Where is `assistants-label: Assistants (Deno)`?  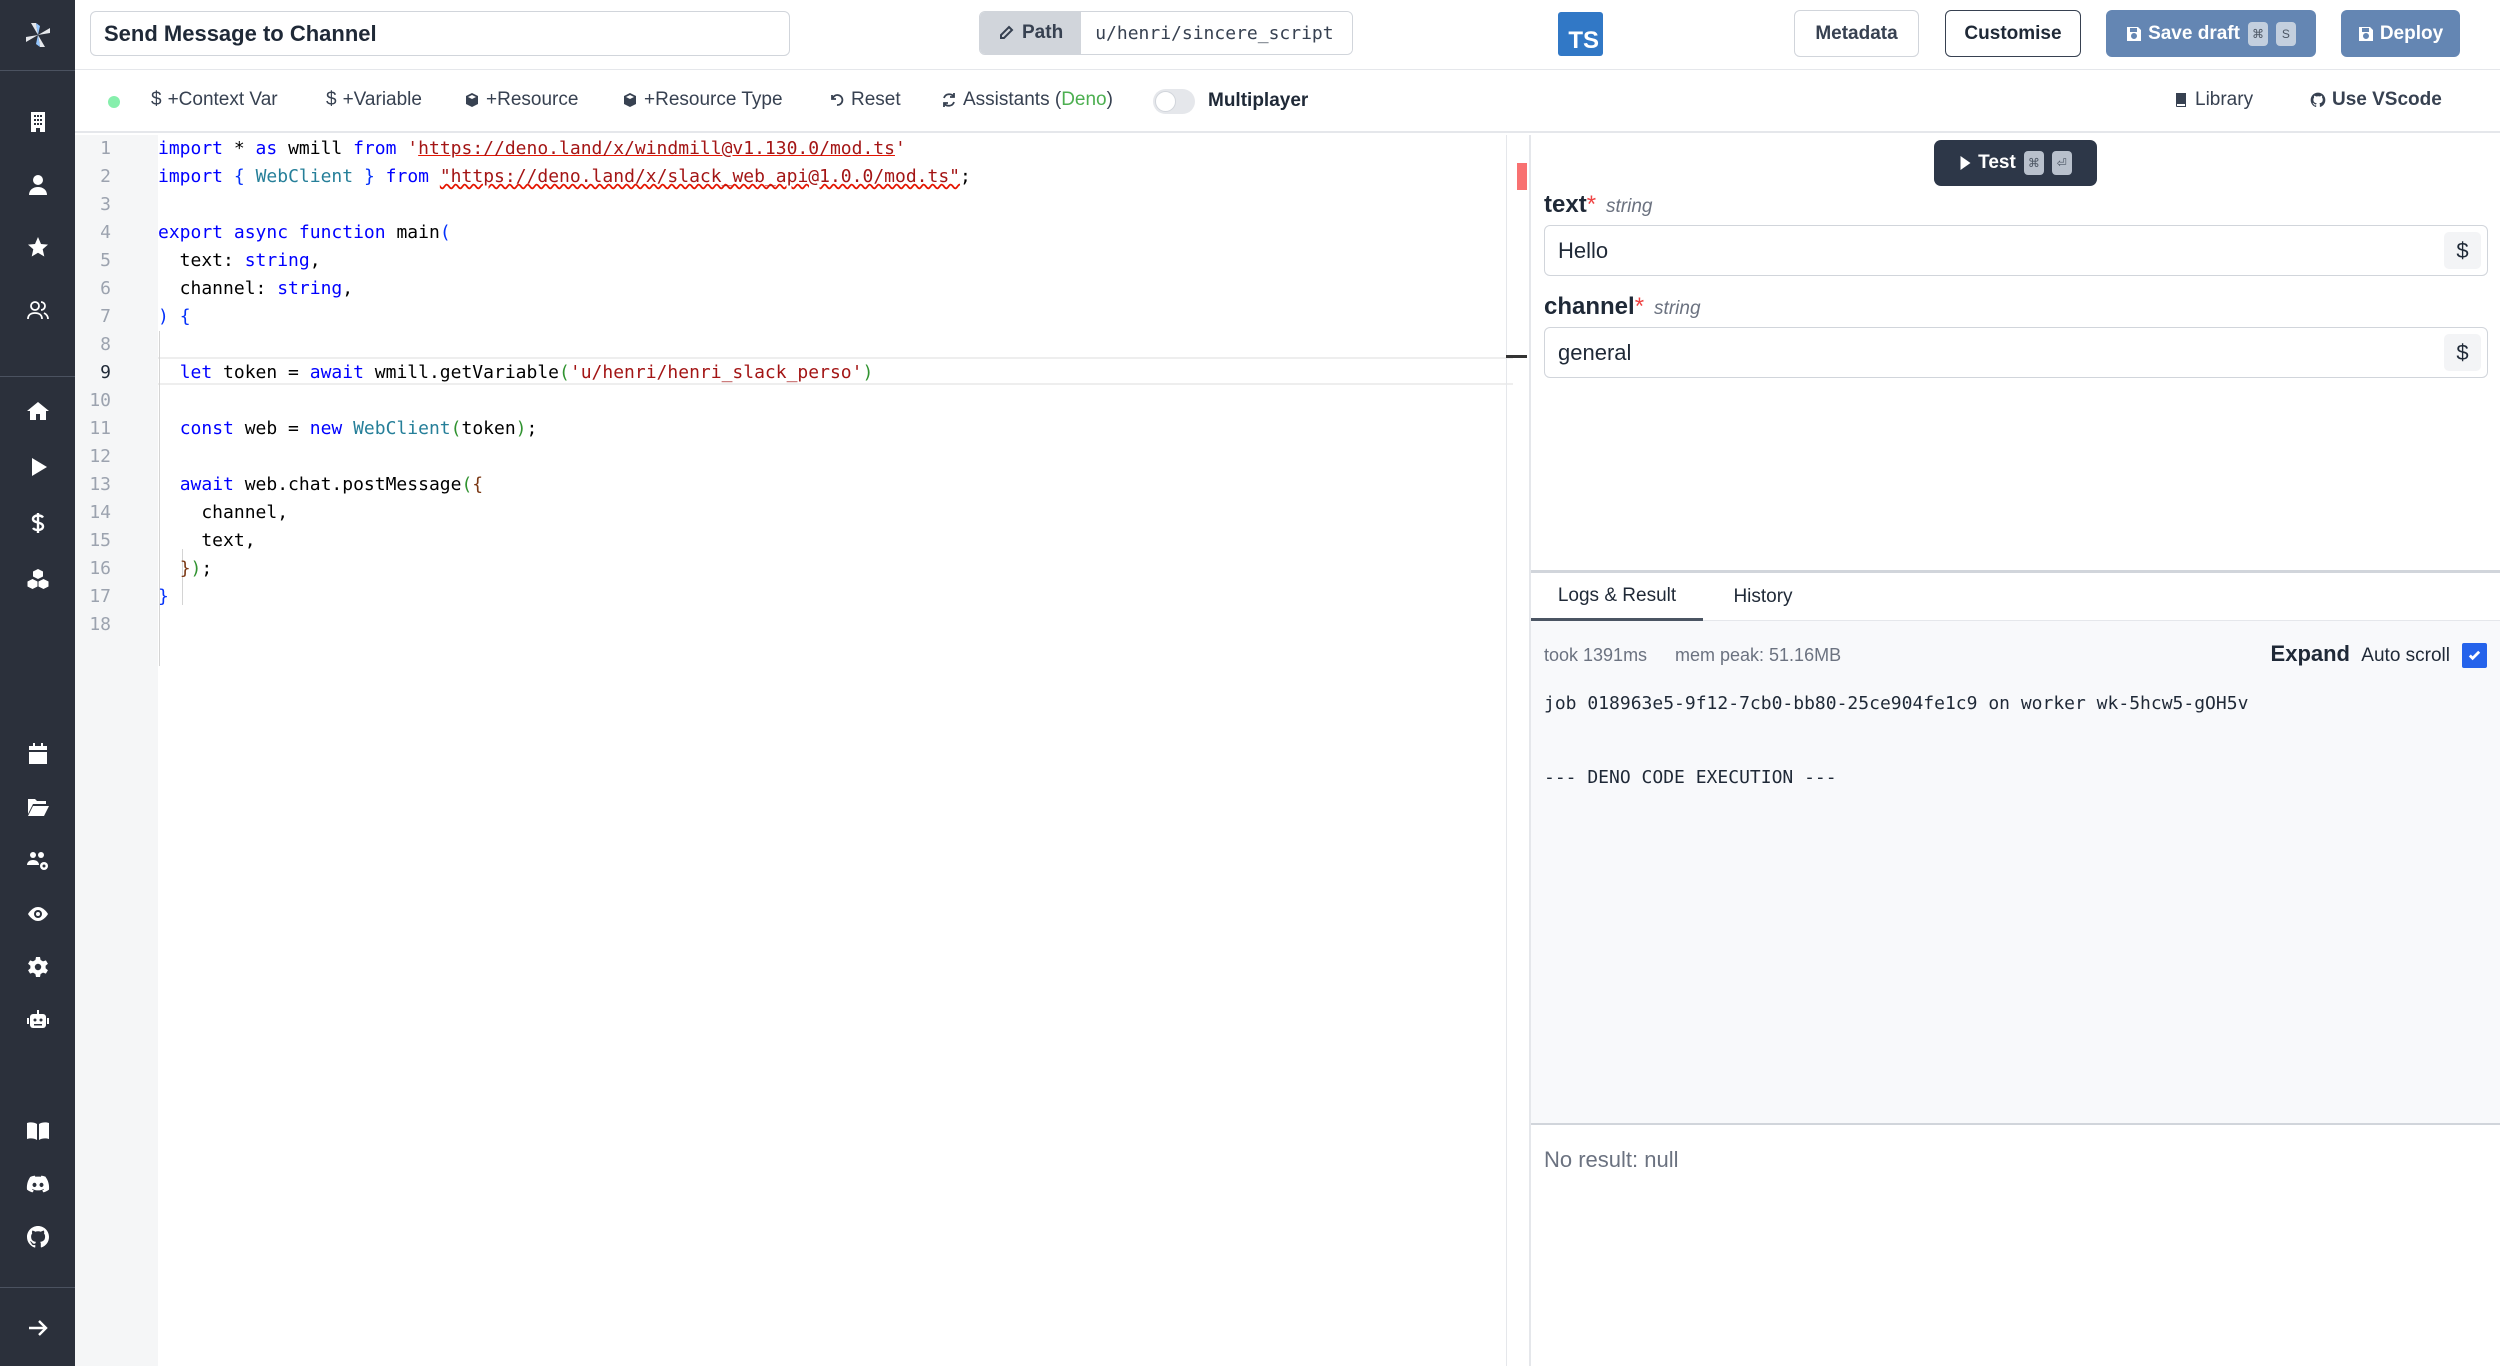
assistants-label: Assistants (Deno) is located at coordinates (1038, 99).